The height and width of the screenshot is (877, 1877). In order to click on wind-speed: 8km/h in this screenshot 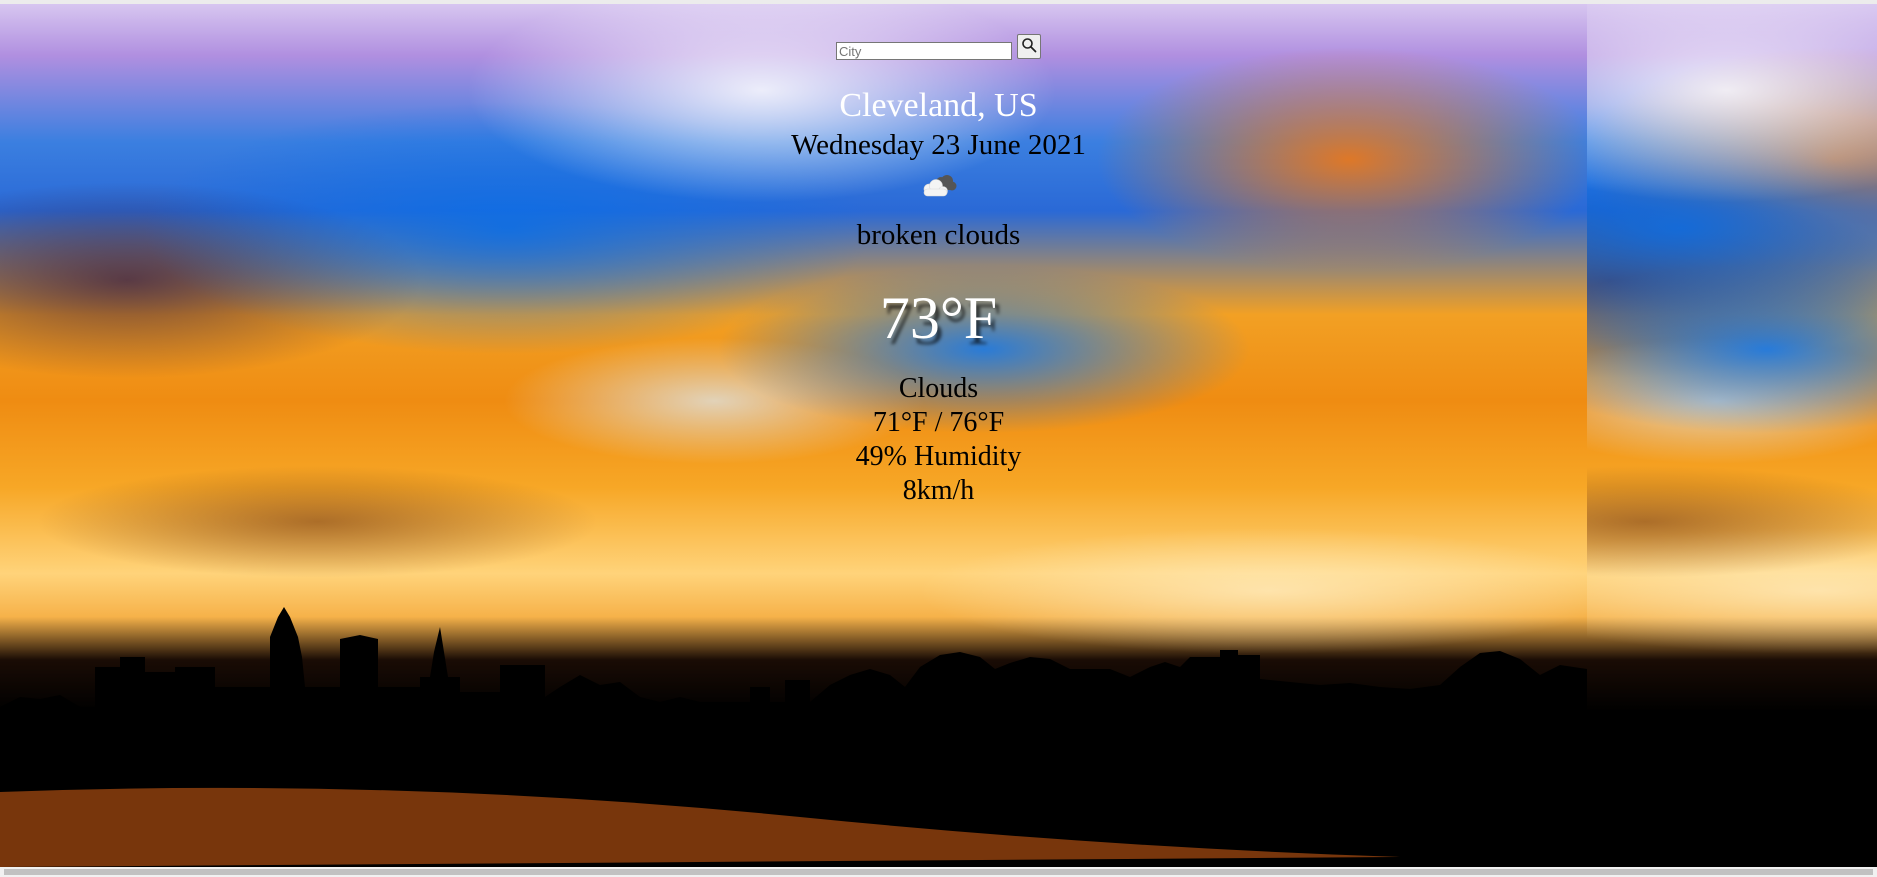, I will do `click(938, 490)`.